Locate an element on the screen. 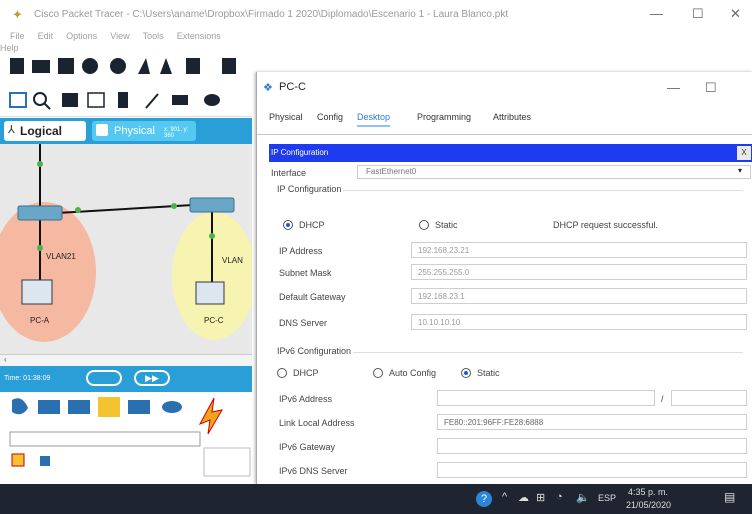 Image resolution: width=752 pixels, height=514 pixels. static-label: Static is located at coordinates (446, 225).